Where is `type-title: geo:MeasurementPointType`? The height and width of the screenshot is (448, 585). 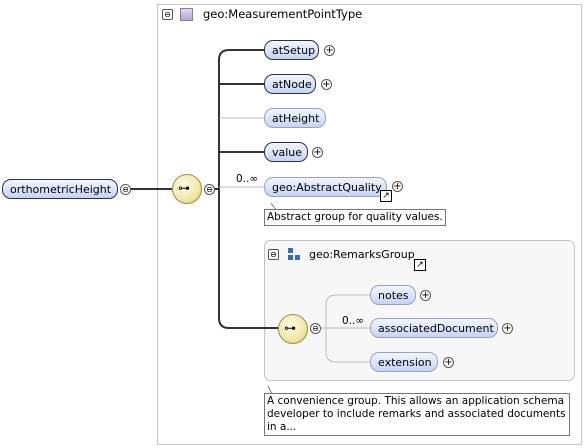
type-title: geo:MeasurementPointType is located at coordinates (283, 14).